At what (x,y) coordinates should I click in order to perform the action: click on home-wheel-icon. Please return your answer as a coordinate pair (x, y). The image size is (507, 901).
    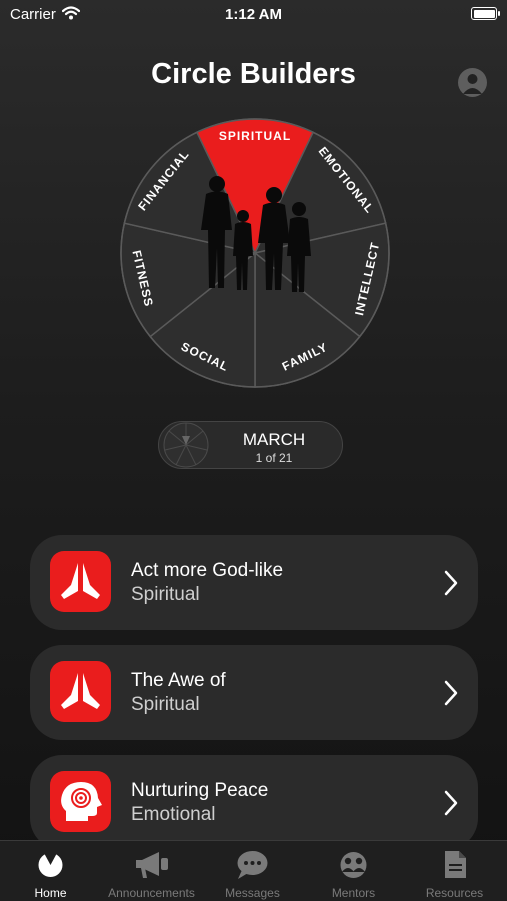
    Looking at the image, I should click on (50, 865).